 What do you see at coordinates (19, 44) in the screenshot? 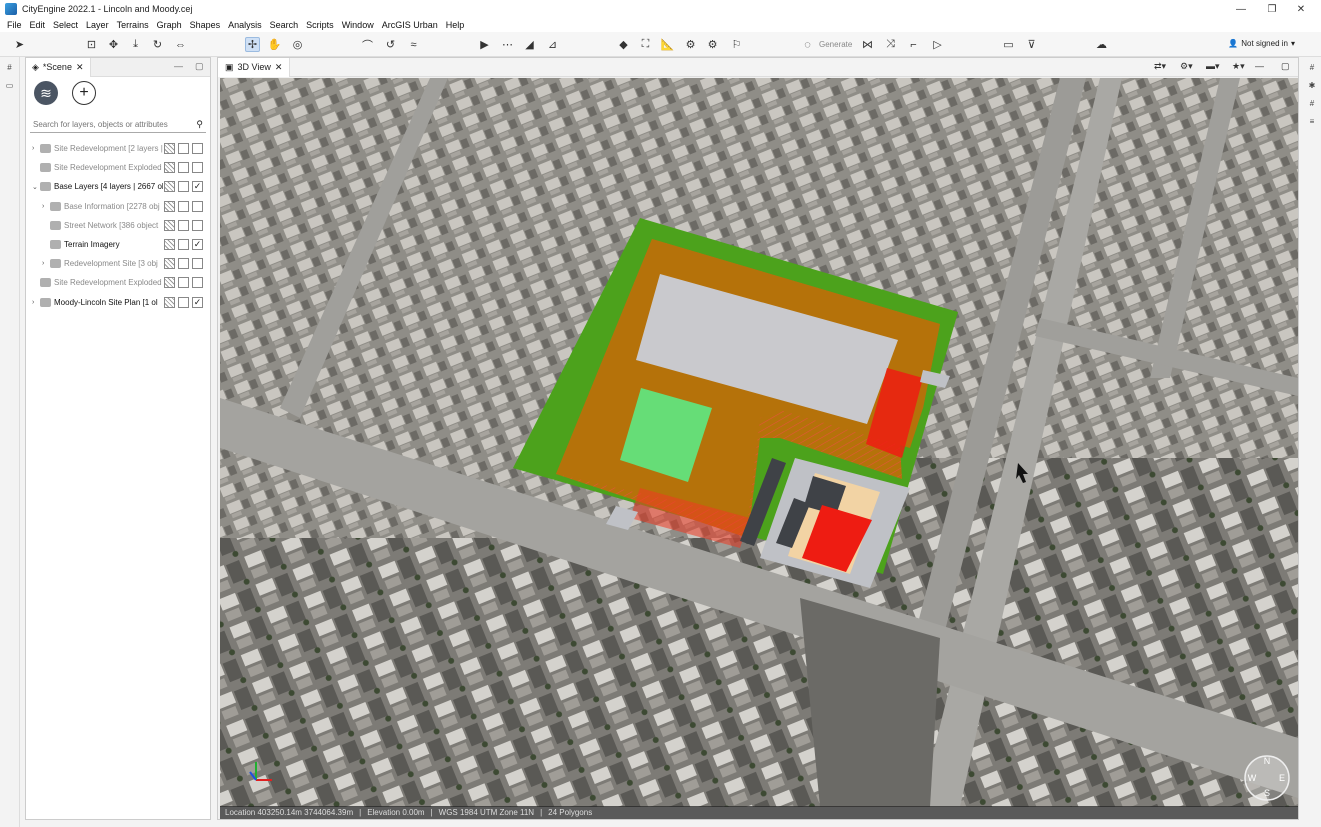
I see `select-tool-icon: ➤` at bounding box center [19, 44].